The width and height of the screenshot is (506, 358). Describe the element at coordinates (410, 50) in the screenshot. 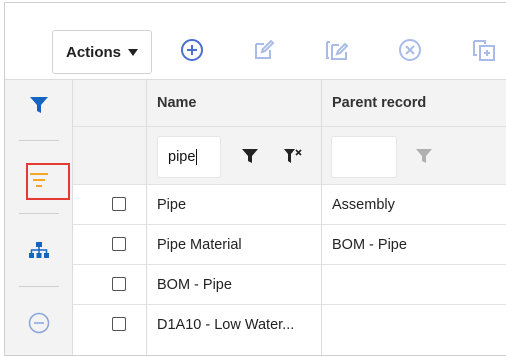

I see `delete-circle-icon` at that location.